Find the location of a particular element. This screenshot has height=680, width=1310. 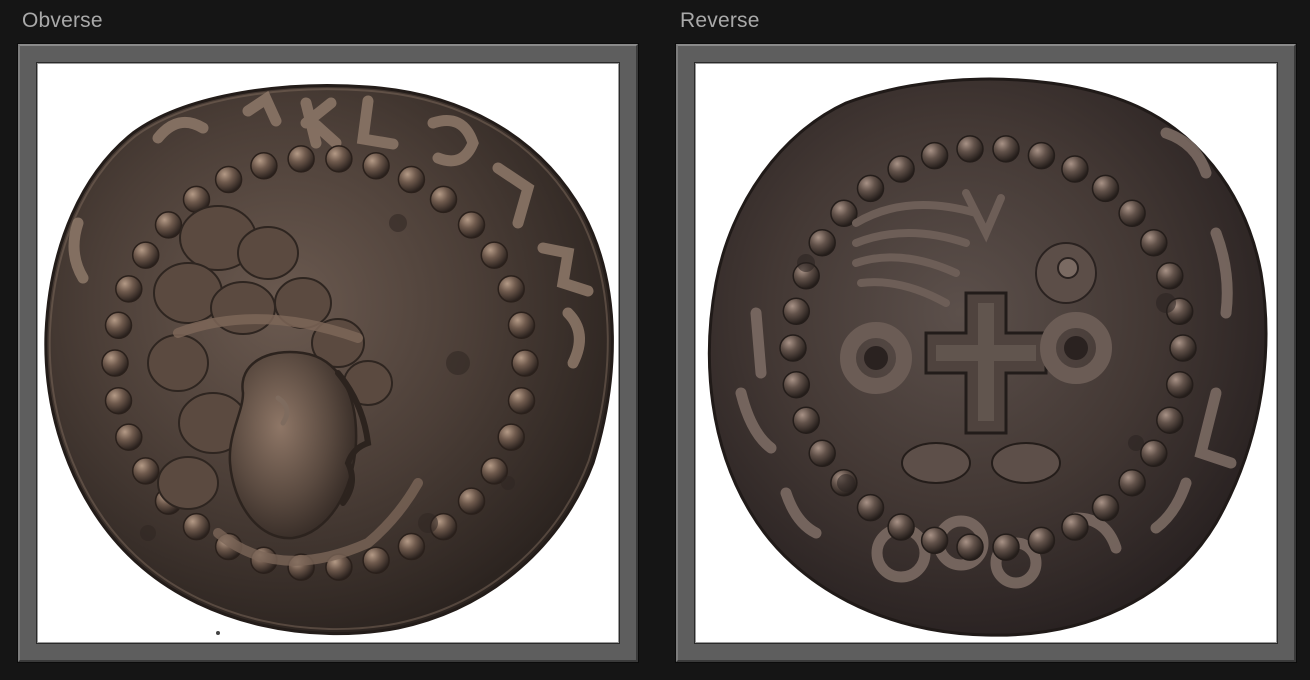

obverse-label: Obverse is located at coordinates (62, 20).